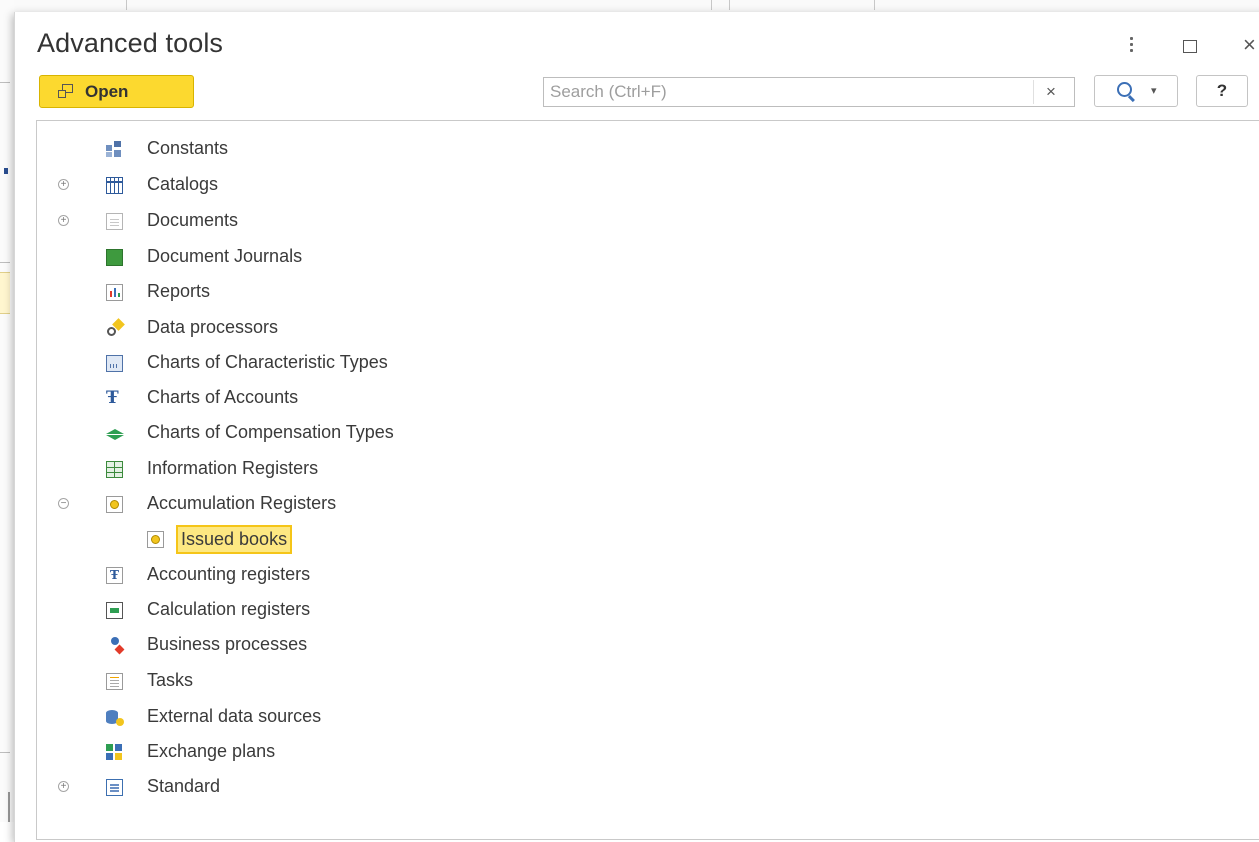  What do you see at coordinates (114, 681) in the screenshot?
I see `tasks-icon` at bounding box center [114, 681].